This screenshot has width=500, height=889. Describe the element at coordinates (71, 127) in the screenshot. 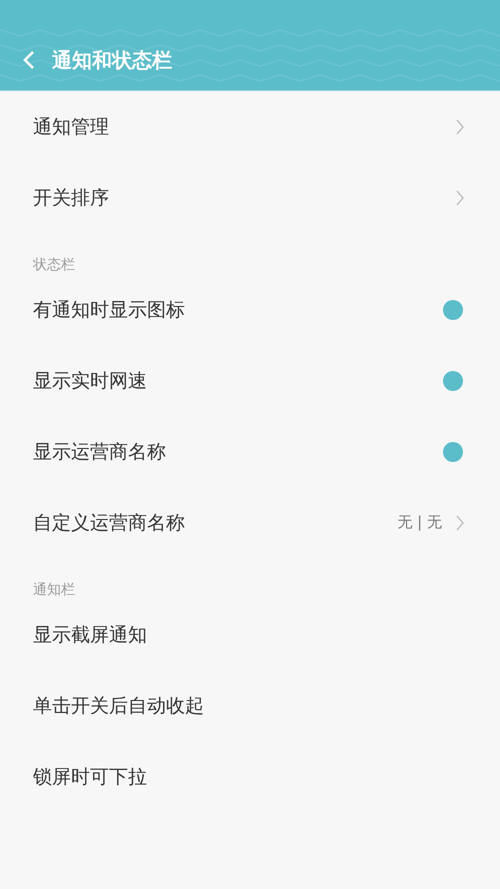

I see `row-label: 通知管理` at that location.